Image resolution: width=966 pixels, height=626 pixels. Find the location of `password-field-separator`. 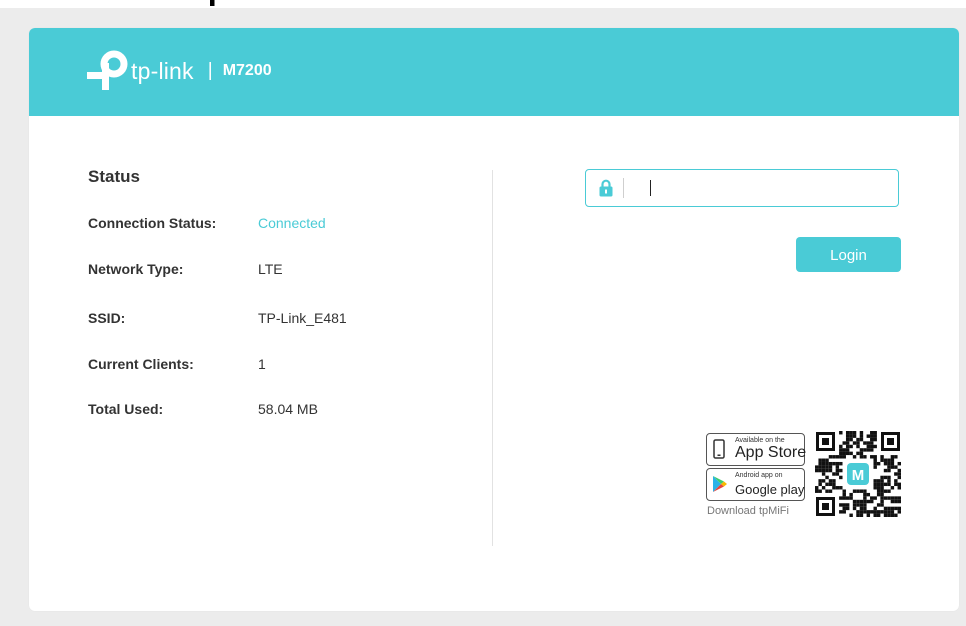

password-field-separator is located at coordinates (623, 188).